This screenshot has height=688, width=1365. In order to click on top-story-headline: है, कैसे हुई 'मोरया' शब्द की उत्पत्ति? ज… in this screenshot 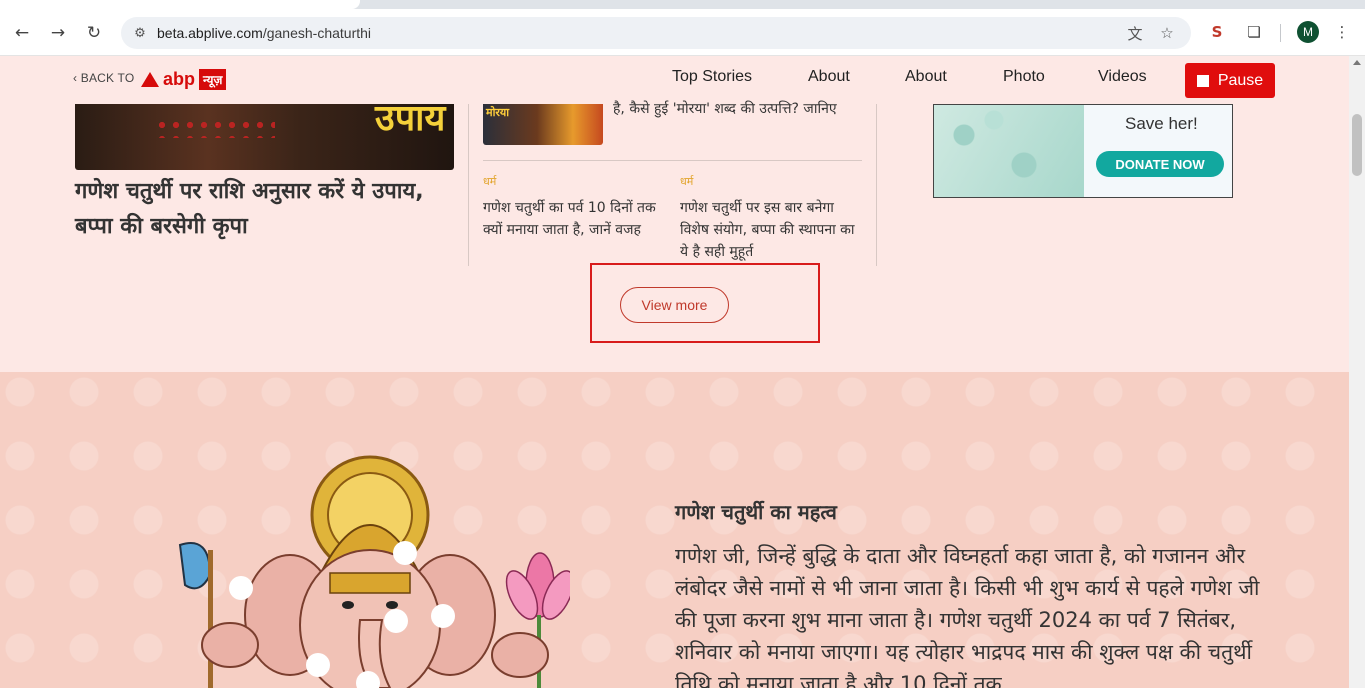, I will do `click(728, 109)`.